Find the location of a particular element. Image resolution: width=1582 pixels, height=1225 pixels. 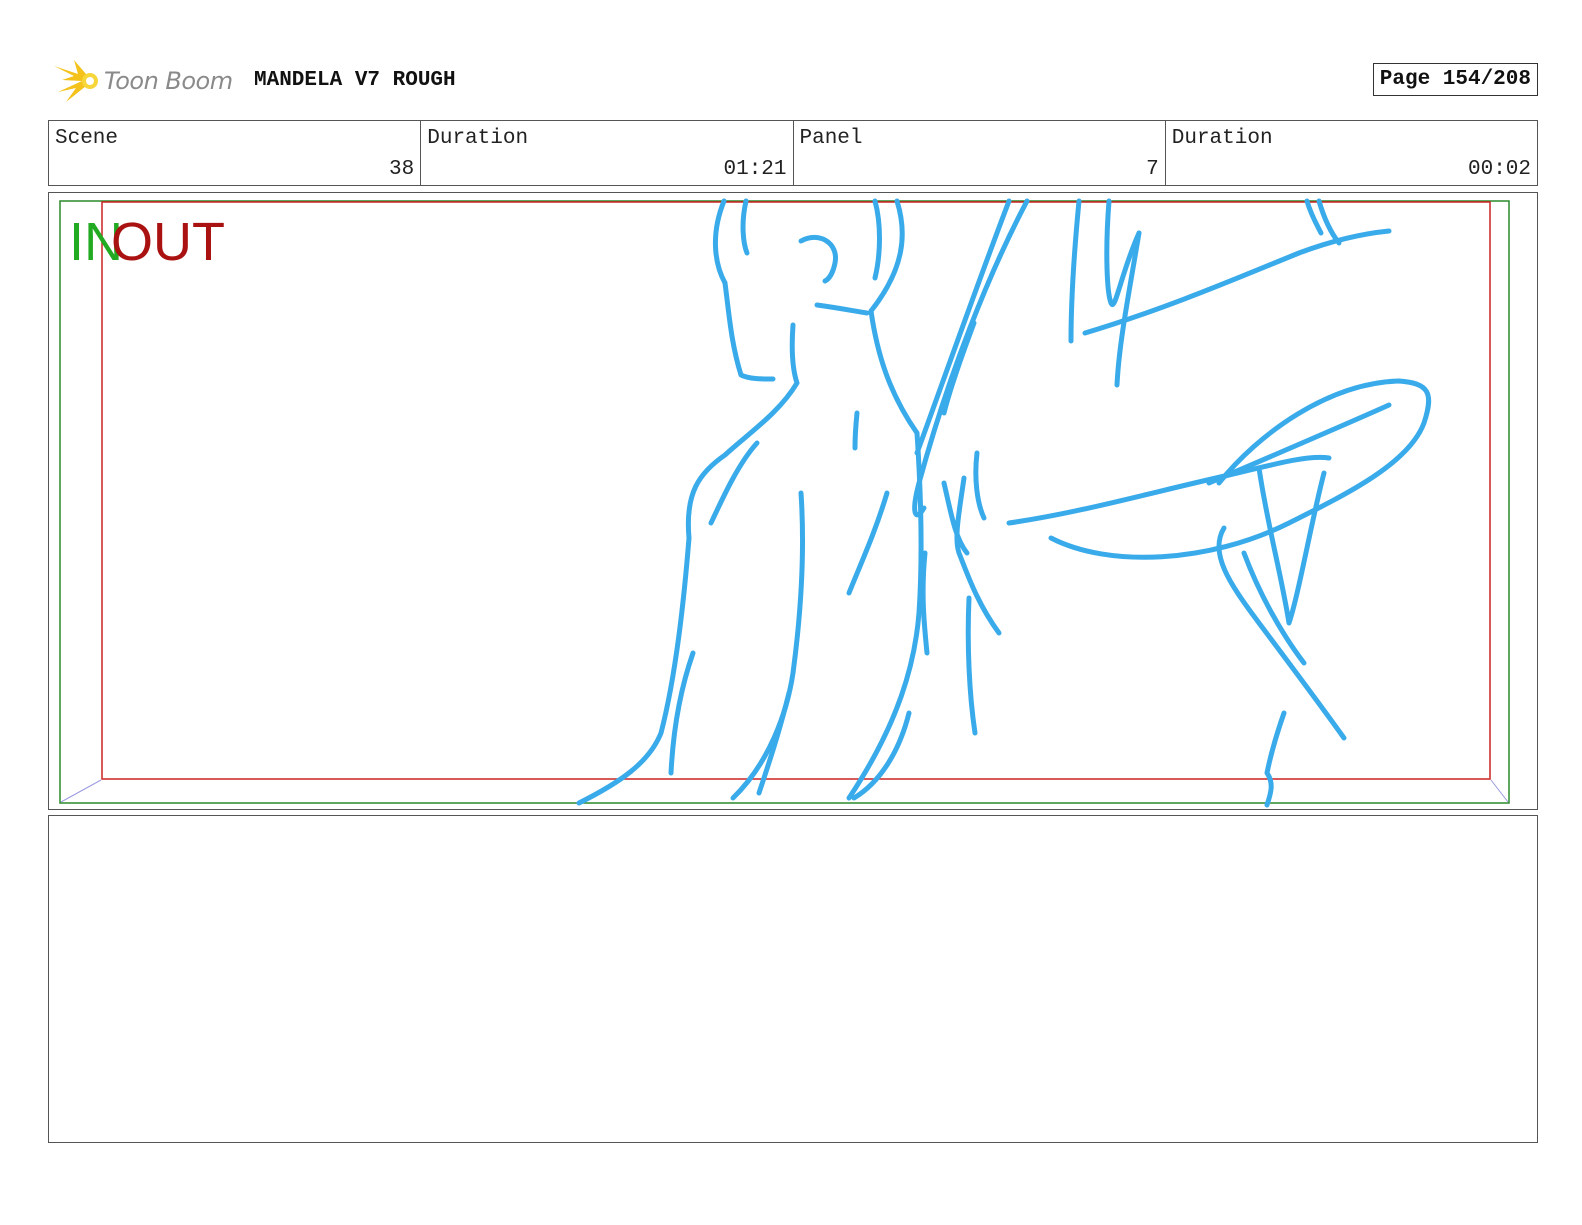

panel-duration-label: Duration is located at coordinates (1222, 138).